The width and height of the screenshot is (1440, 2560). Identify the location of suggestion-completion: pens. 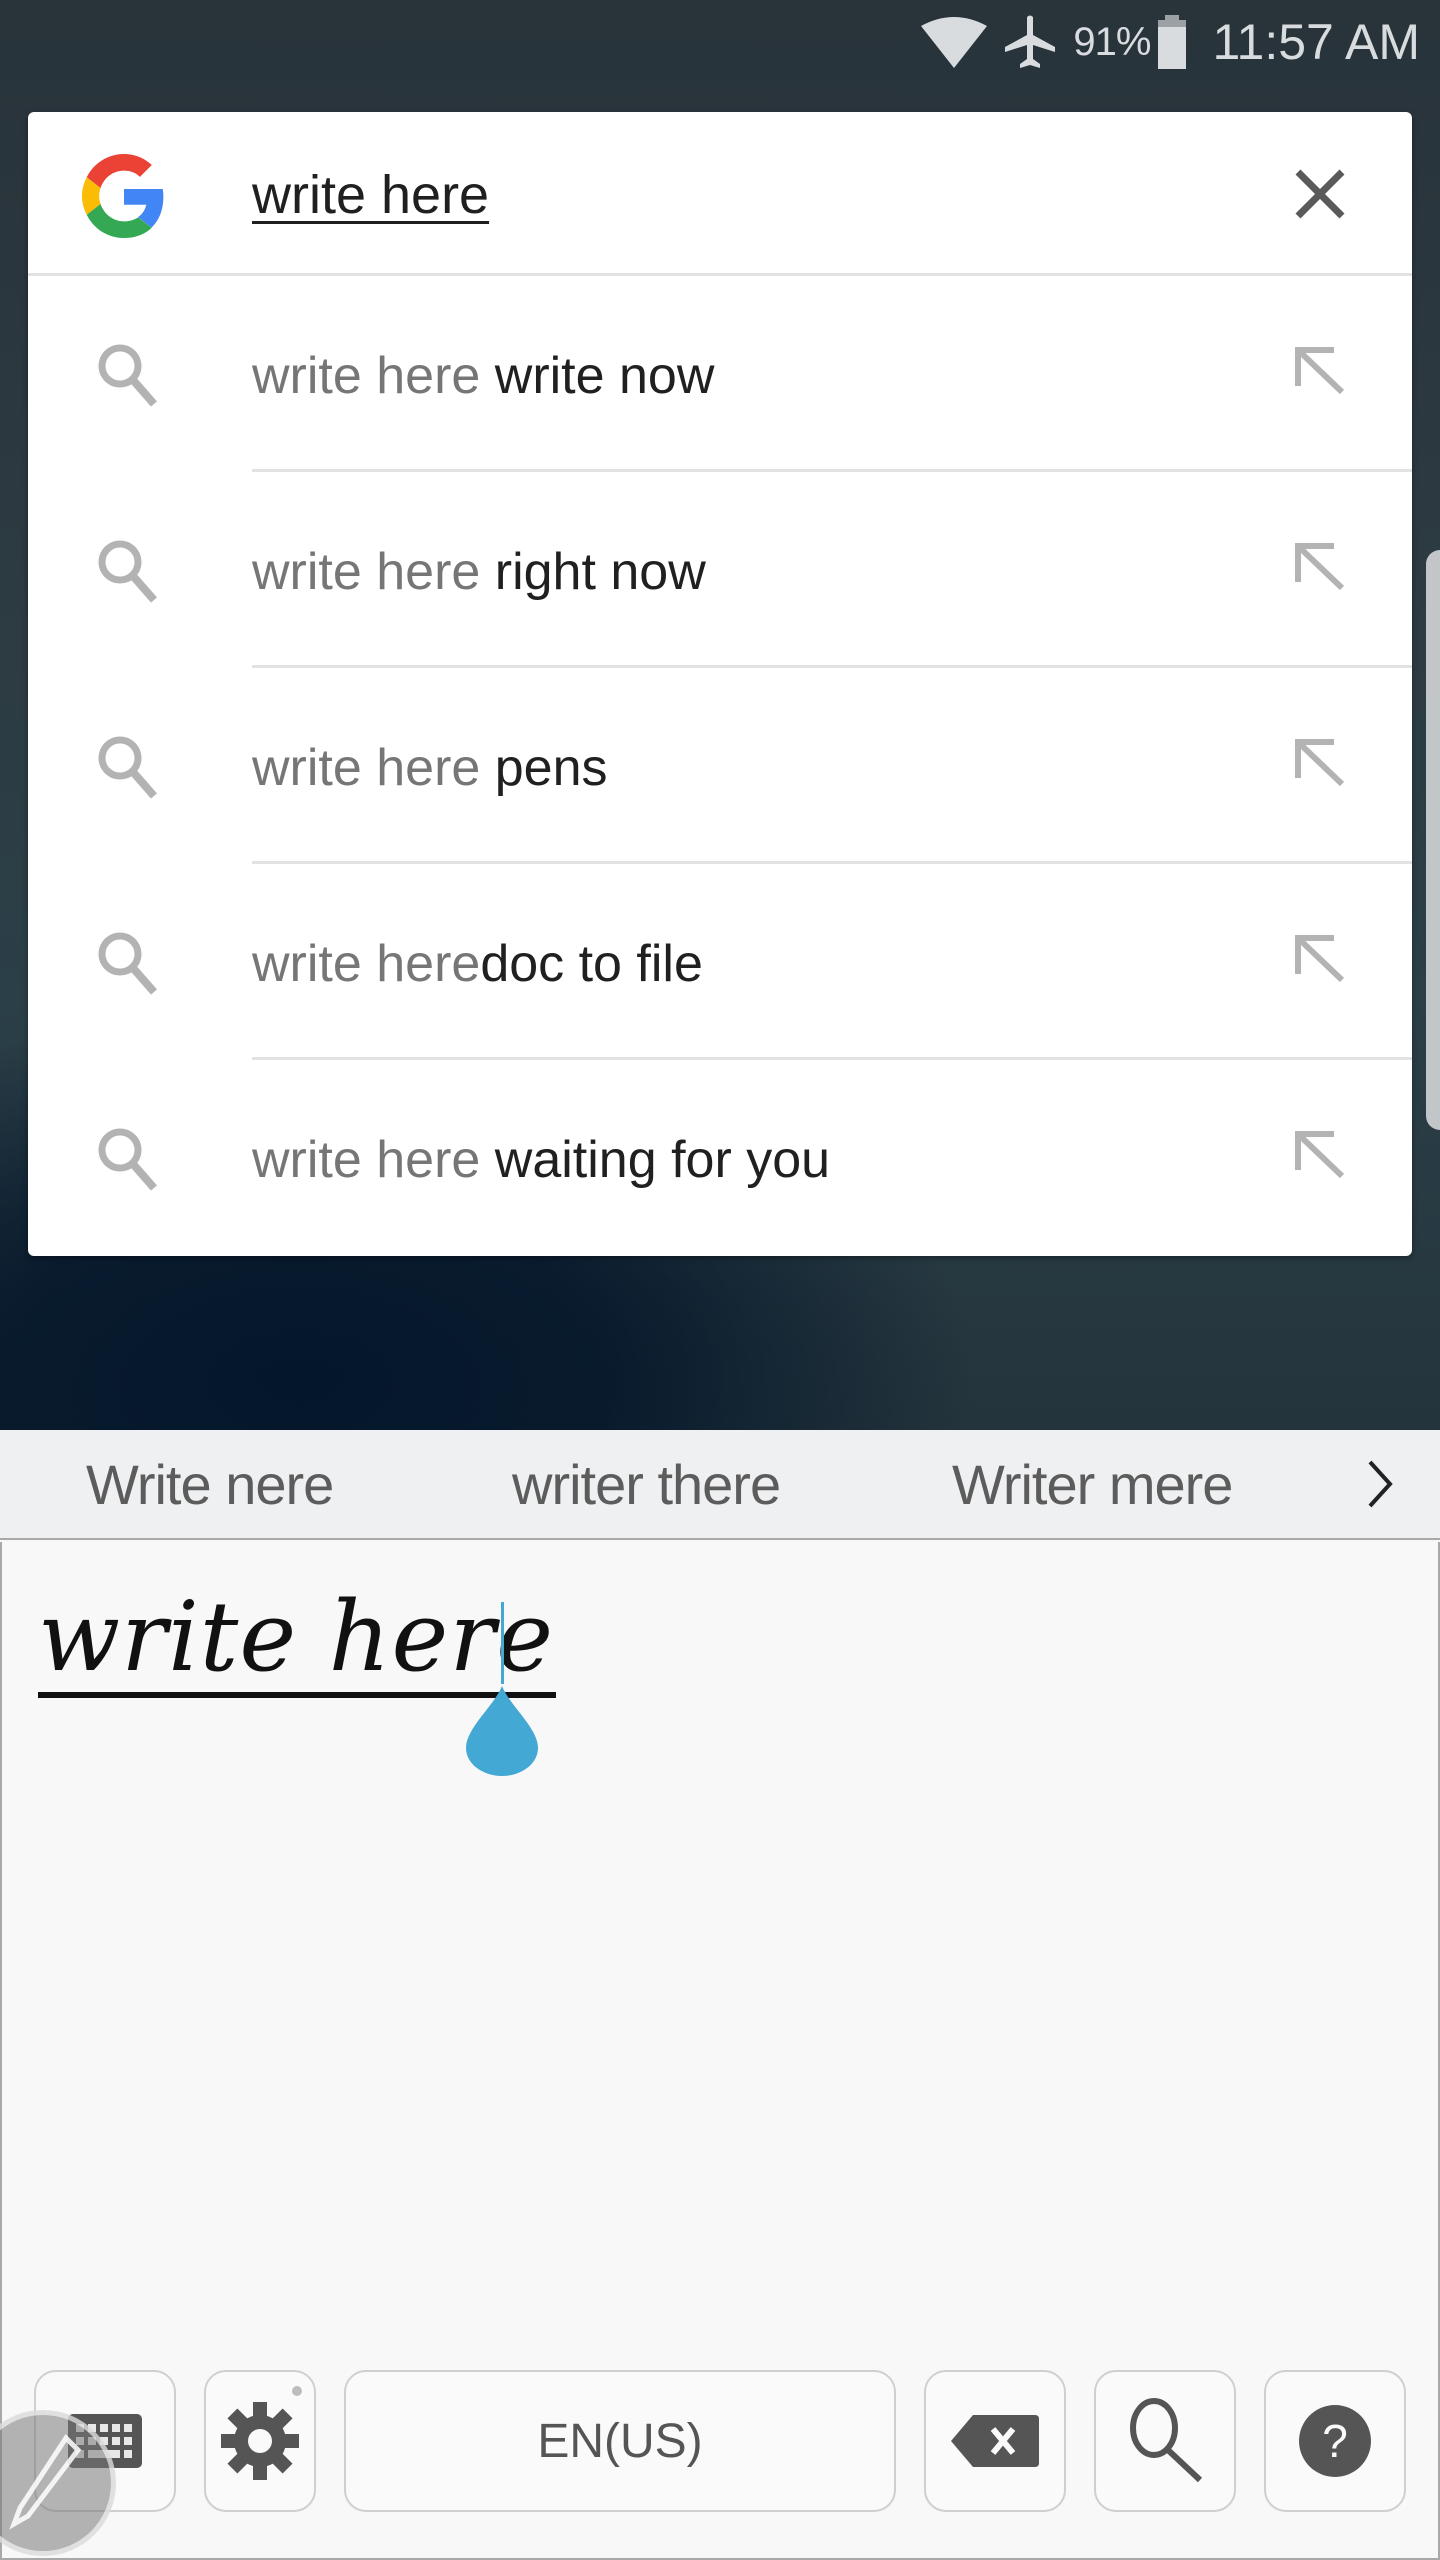
(544, 768).